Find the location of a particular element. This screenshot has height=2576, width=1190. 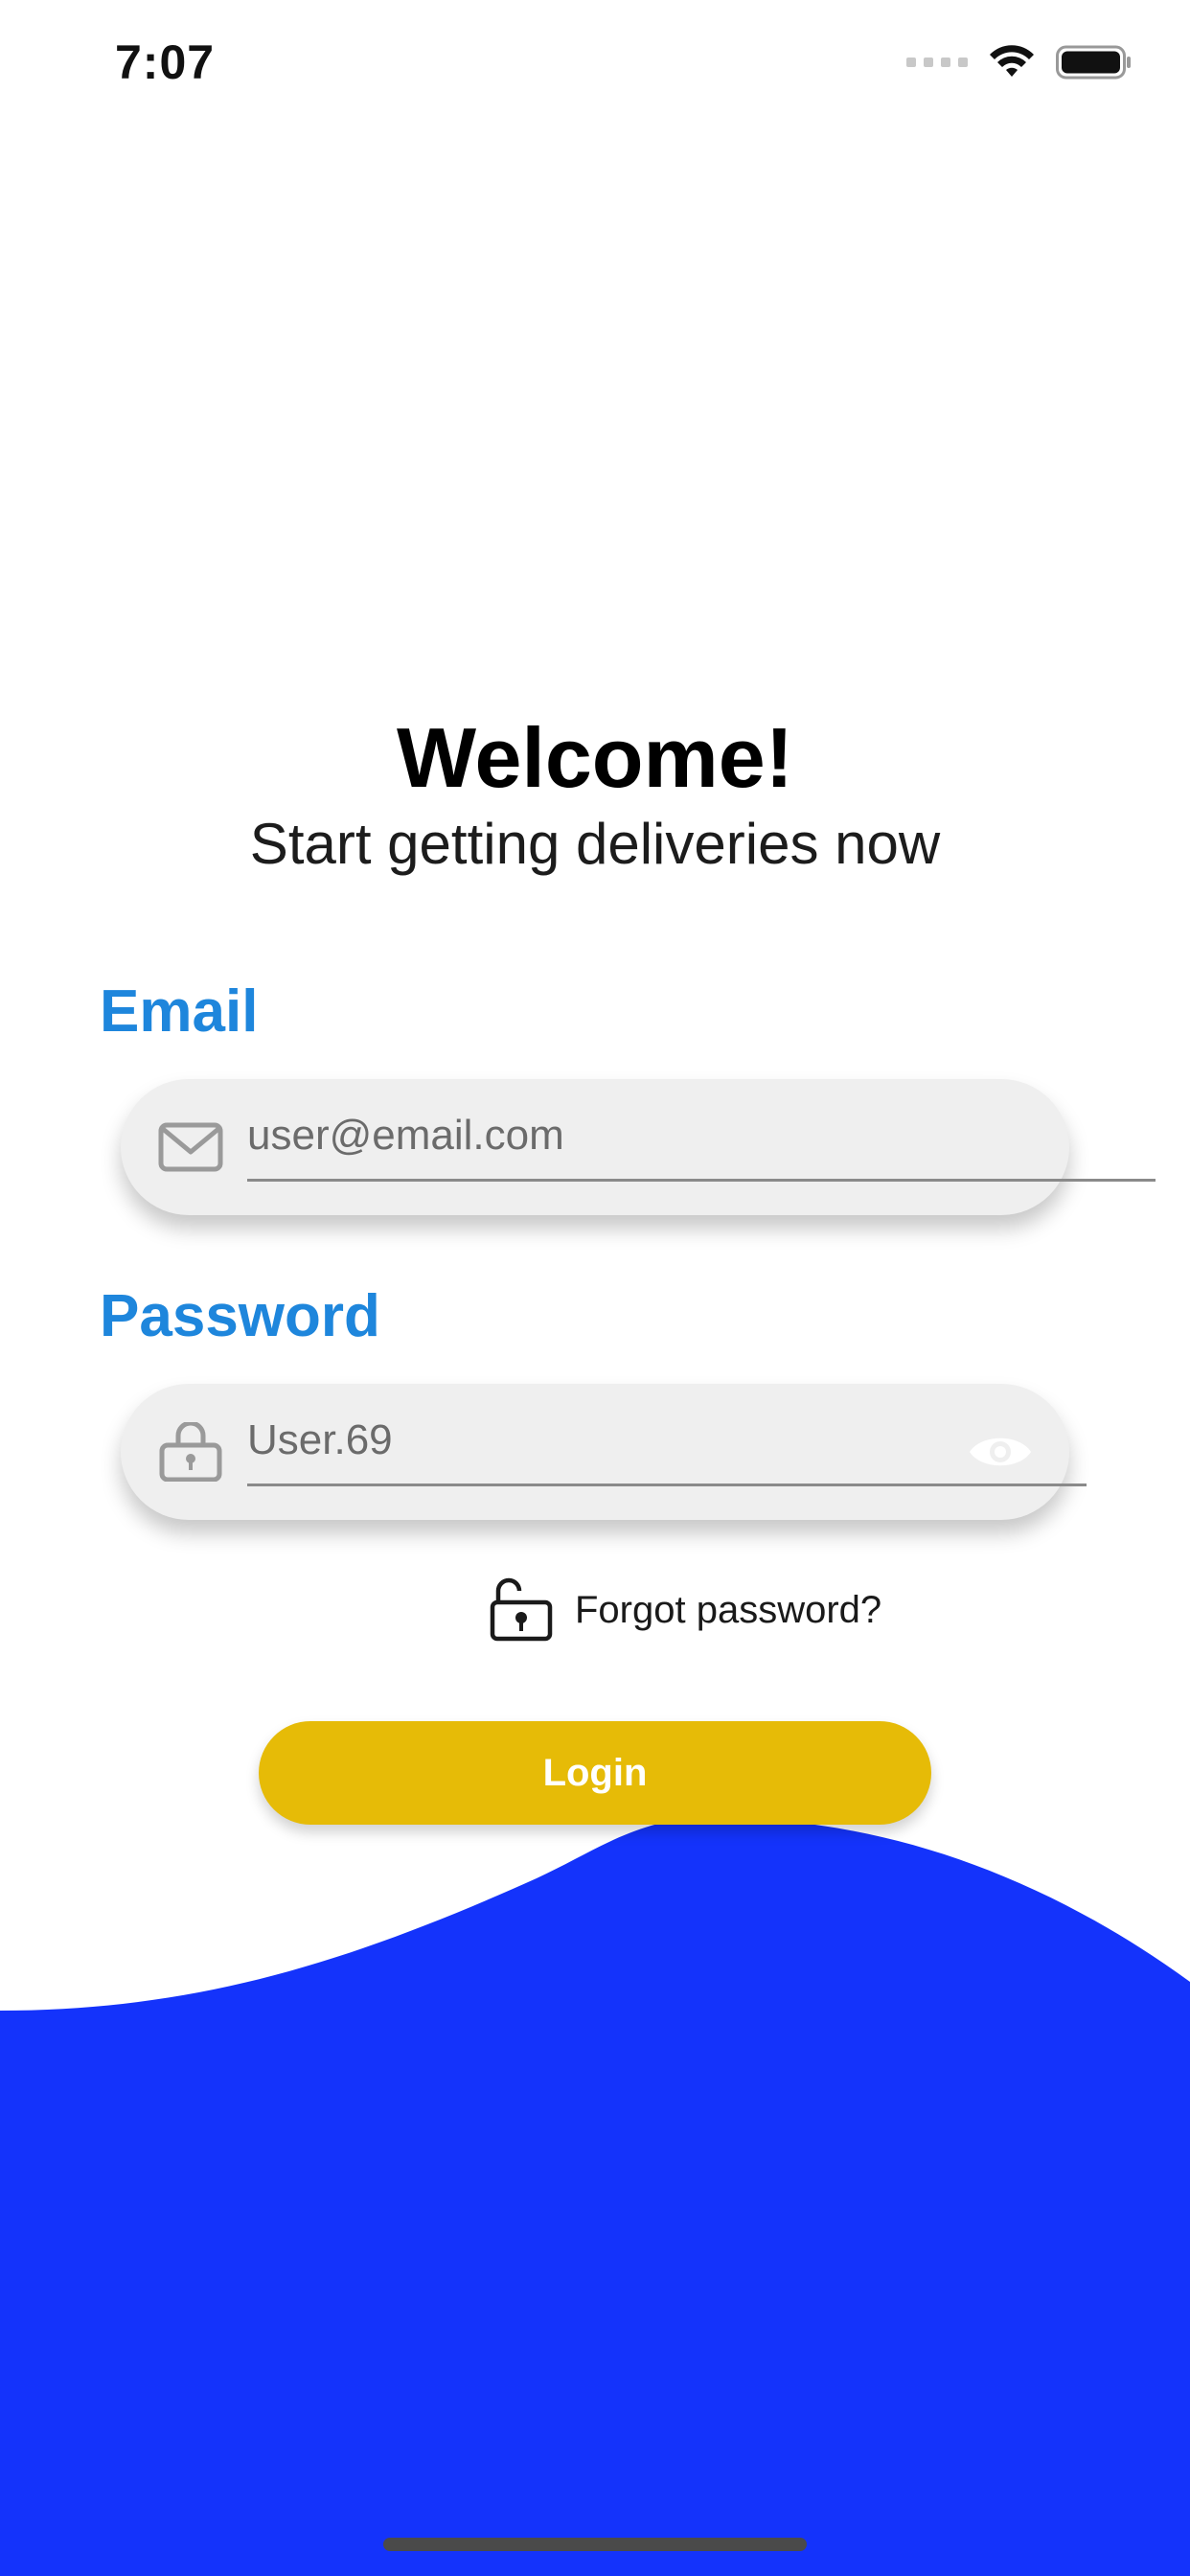

cellular-signal-icon is located at coordinates (937, 63).